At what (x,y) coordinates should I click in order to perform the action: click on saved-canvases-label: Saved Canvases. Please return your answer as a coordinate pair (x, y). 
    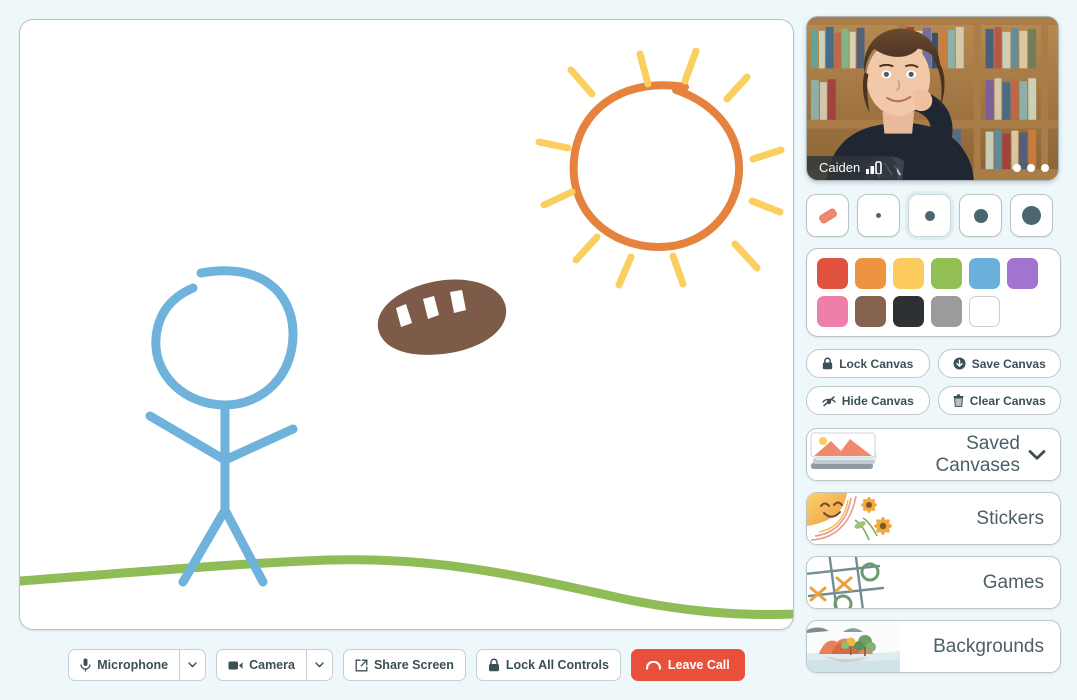
    Looking at the image, I should click on (978, 454).